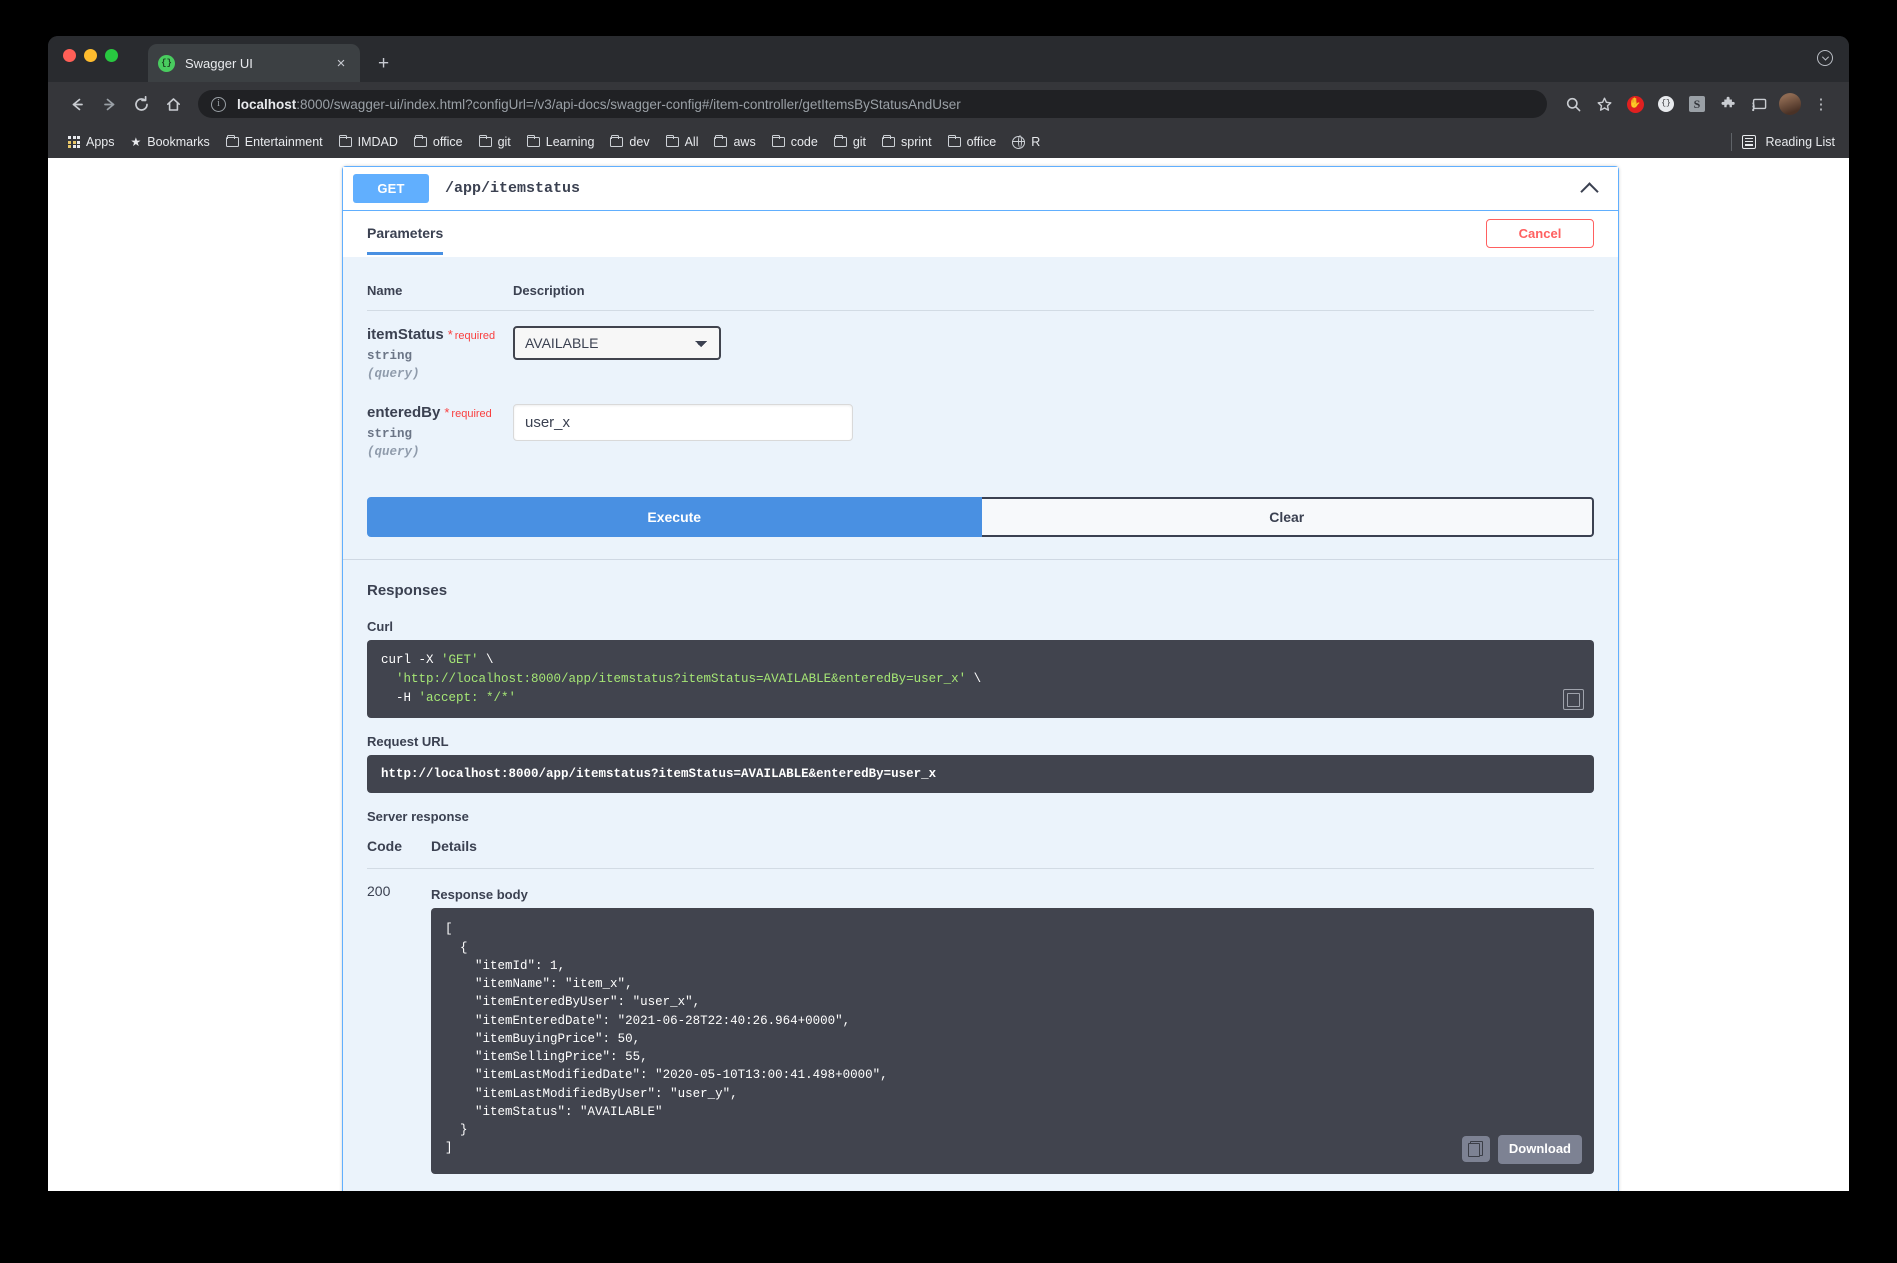 Image resolution: width=1897 pixels, height=1263 pixels. I want to click on response-headers-label: Response headers, so click(1012, 1191).